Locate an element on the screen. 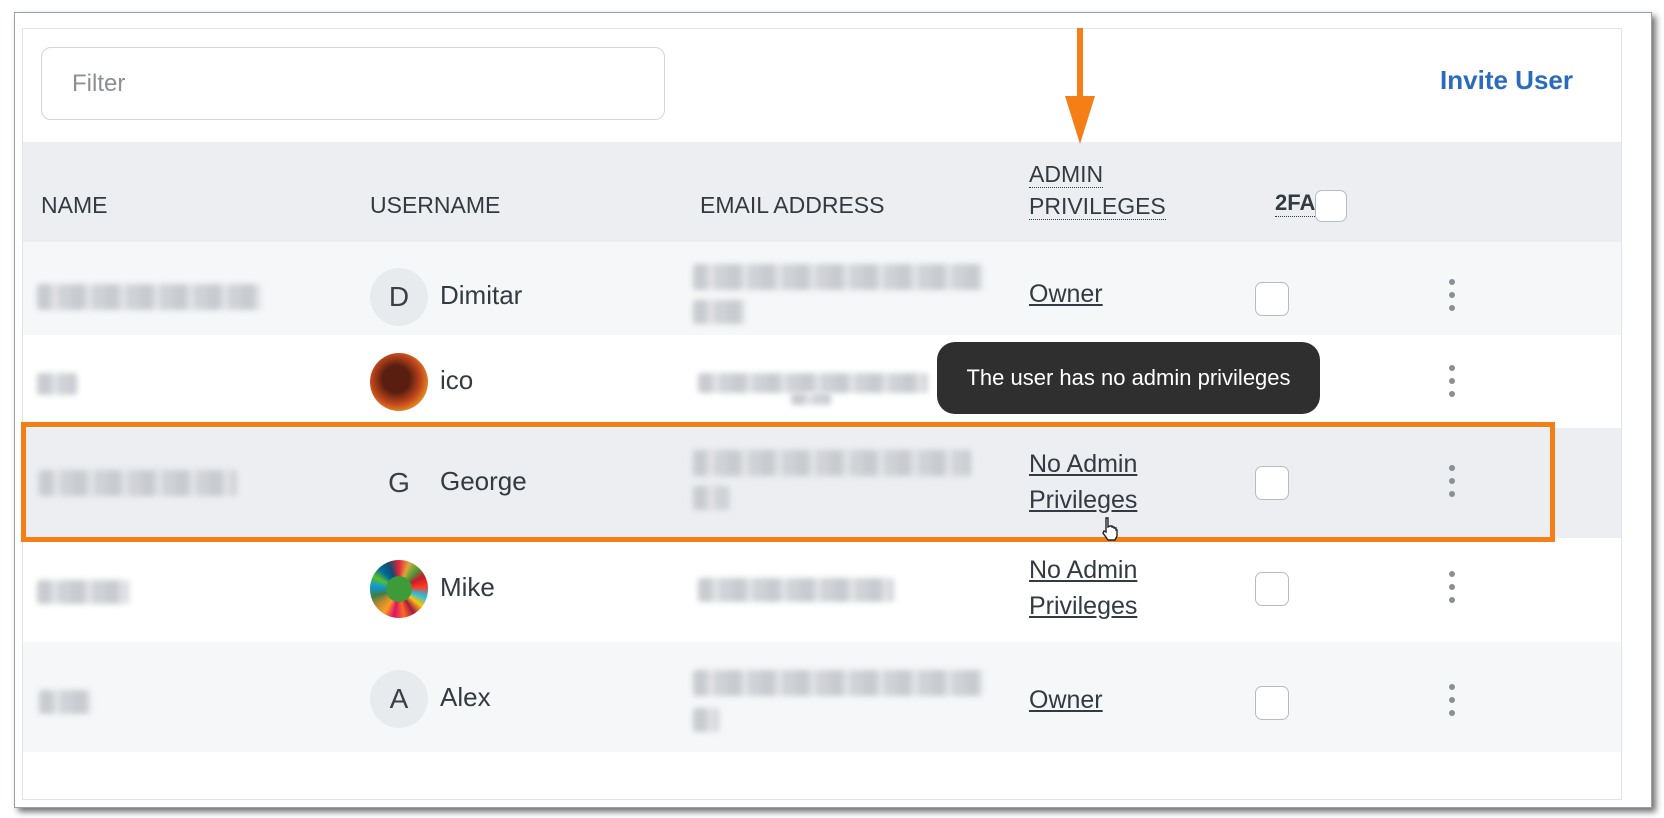 Image resolution: width=1664 pixels, height=818 pixels. planet-image-avatar is located at coordinates (399, 382).